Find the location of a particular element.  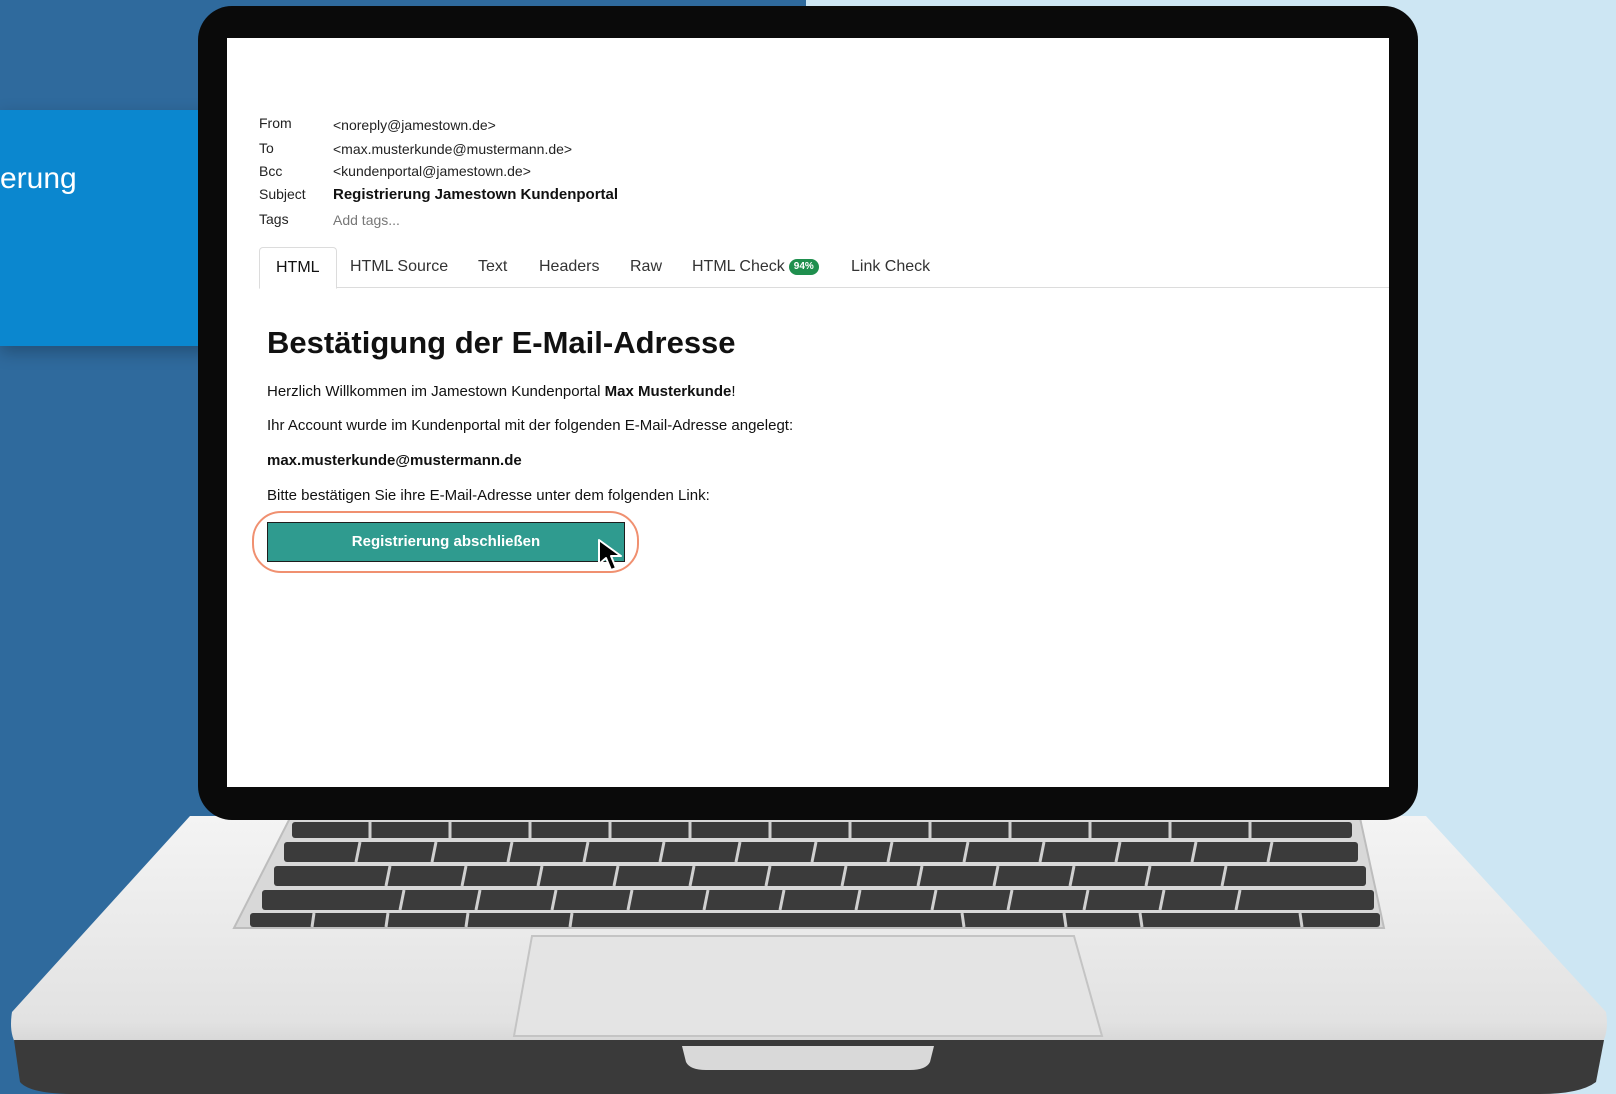

tab-html-check-label: HTML Check is located at coordinates (738, 266).